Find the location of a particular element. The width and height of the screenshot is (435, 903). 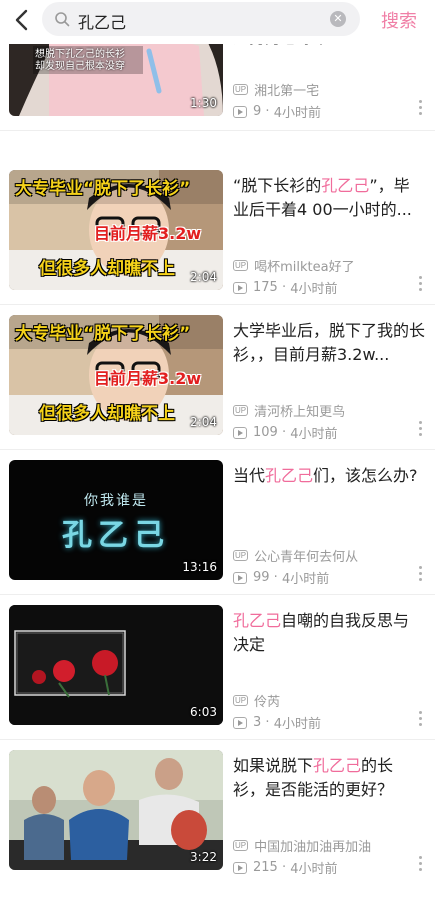

video-title: 如果说脱下孔乙己的长衫，是否能活的更好？ is located at coordinates (313, 777).